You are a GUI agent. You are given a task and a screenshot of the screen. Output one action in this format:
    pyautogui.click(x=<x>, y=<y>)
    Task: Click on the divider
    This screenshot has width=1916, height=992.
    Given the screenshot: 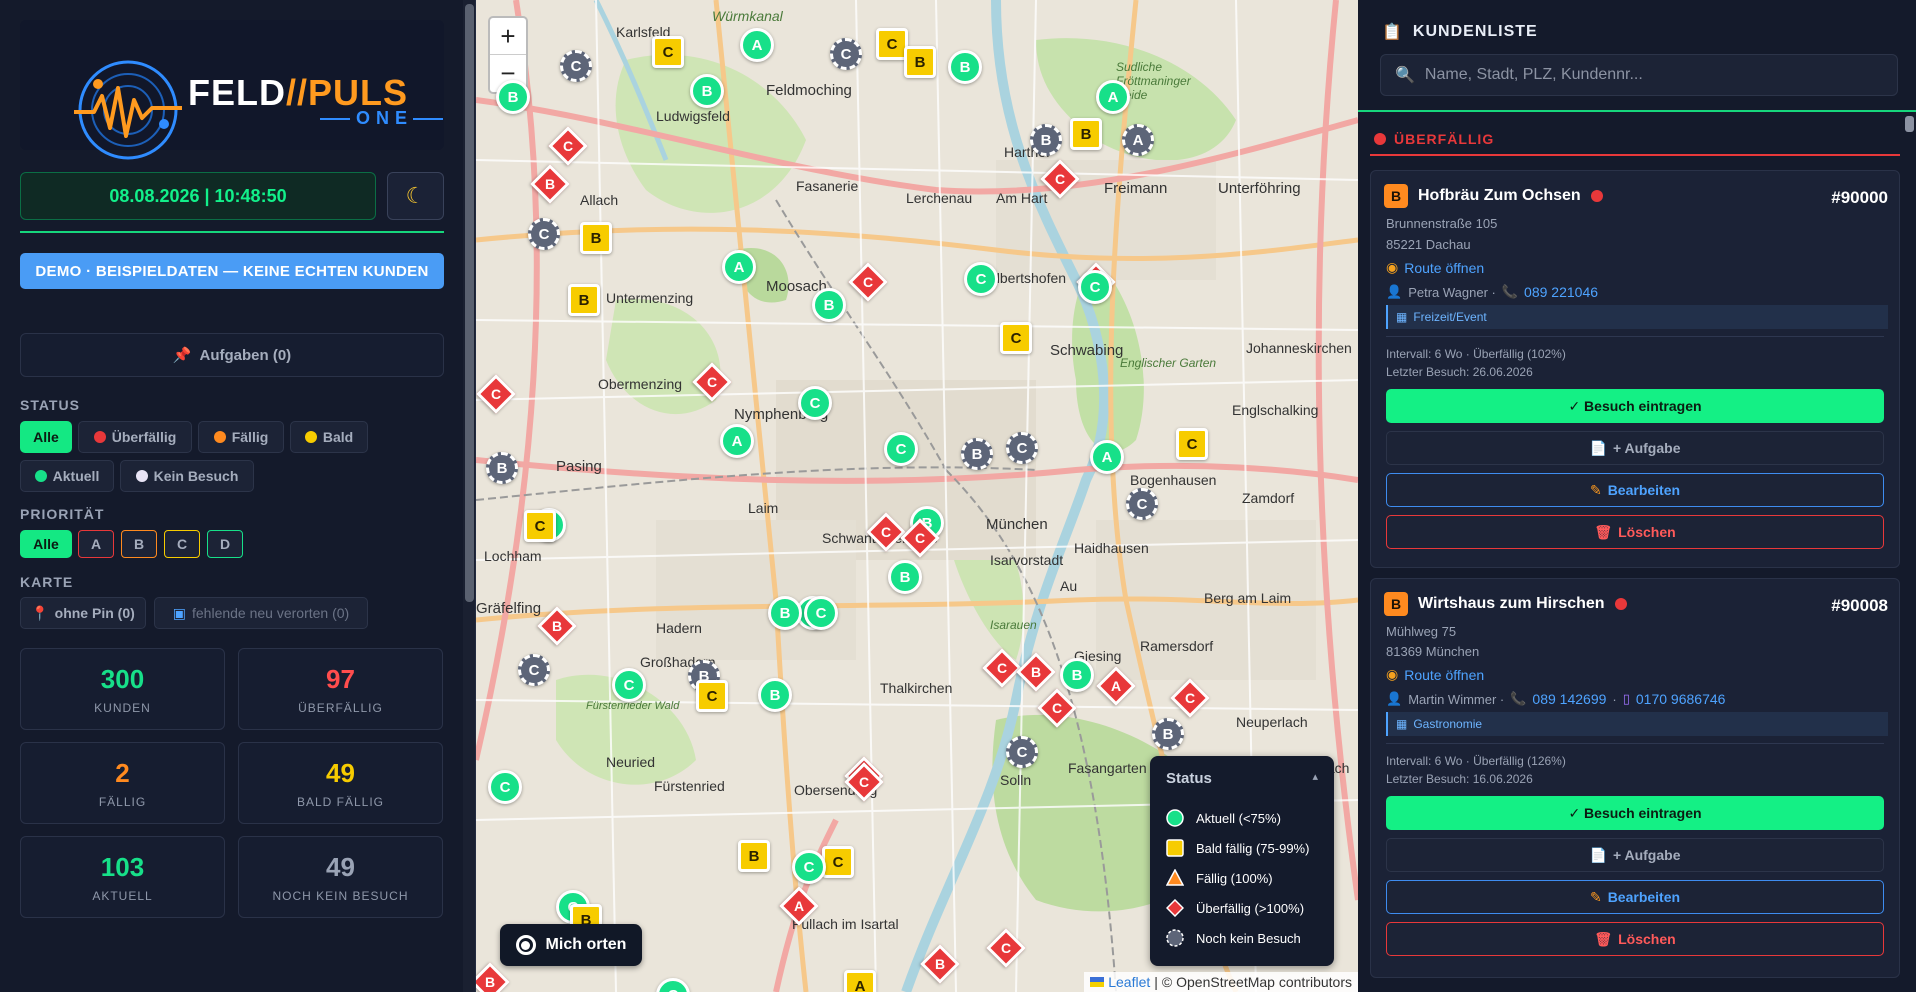 What is the action you would take?
    pyautogui.click(x=1635, y=743)
    